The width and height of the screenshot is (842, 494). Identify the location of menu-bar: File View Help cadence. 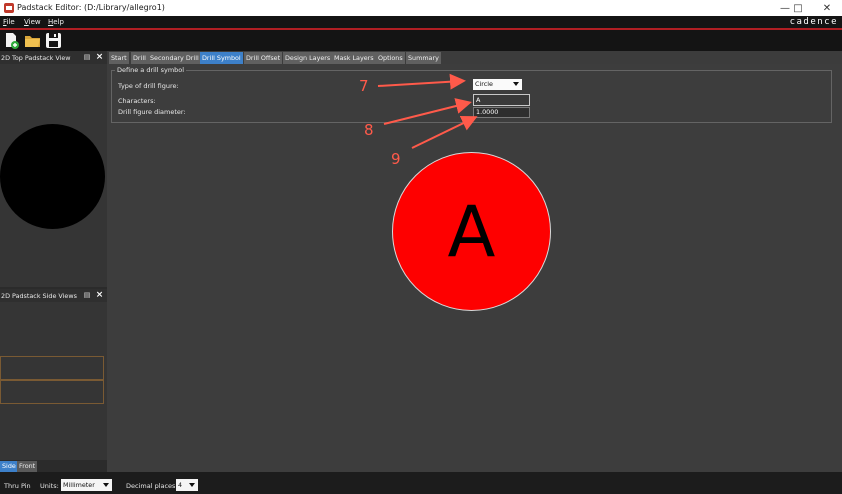
(421, 22).